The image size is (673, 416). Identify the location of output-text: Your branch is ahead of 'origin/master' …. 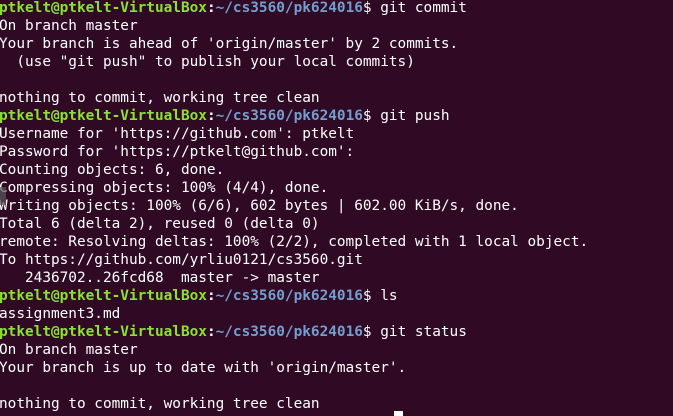
(229, 44).